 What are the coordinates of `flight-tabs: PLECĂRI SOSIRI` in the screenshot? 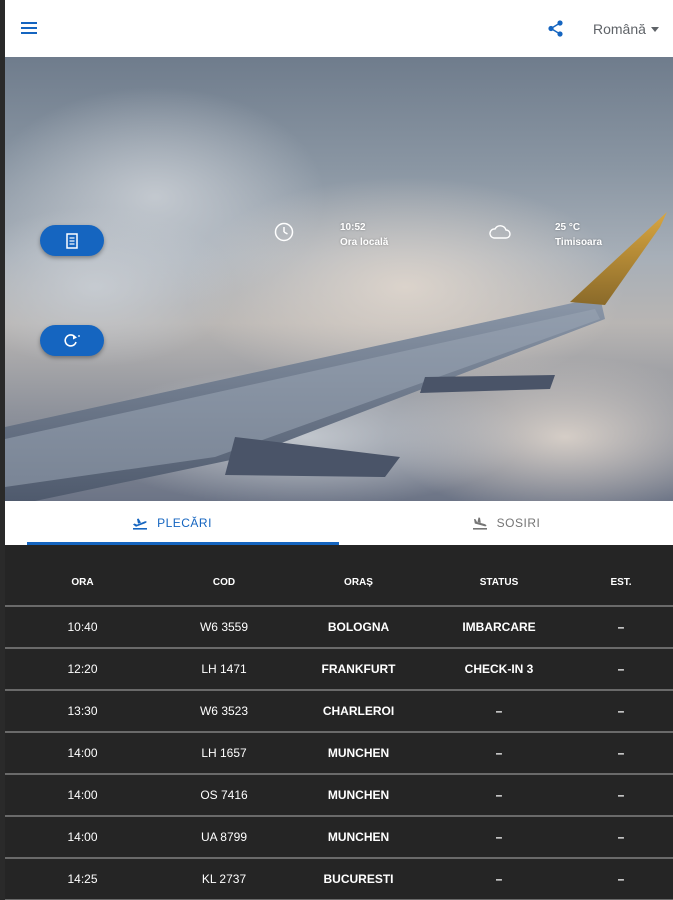 It's located at (339, 523).